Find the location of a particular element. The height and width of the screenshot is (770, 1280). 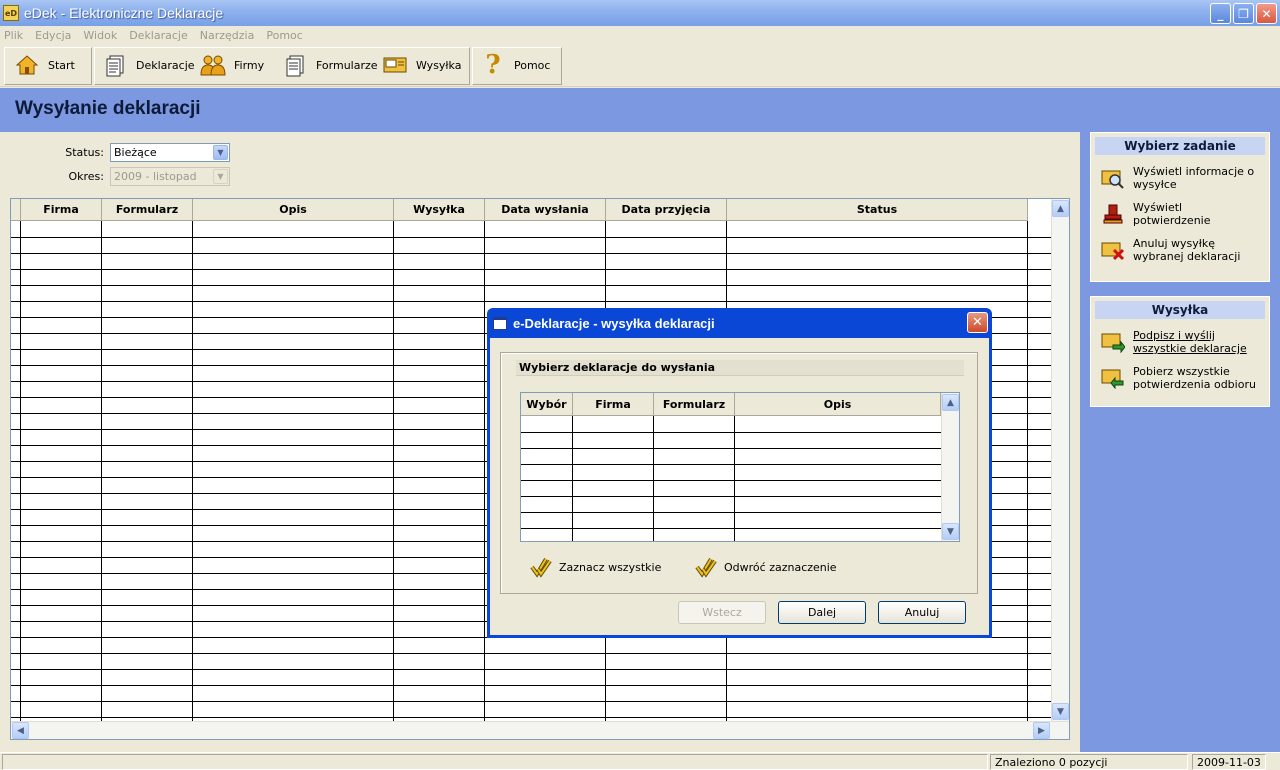

pomoc-button: ? Pomoc is located at coordinates (515, 65).